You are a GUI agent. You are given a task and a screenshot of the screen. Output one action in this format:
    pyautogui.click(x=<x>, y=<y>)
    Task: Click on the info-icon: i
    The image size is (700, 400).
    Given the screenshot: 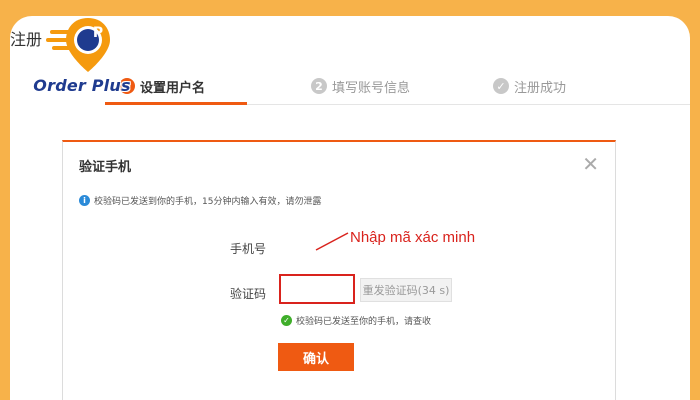 What is the action you would take?
    pyautogui.click(x=84, y=200)
    